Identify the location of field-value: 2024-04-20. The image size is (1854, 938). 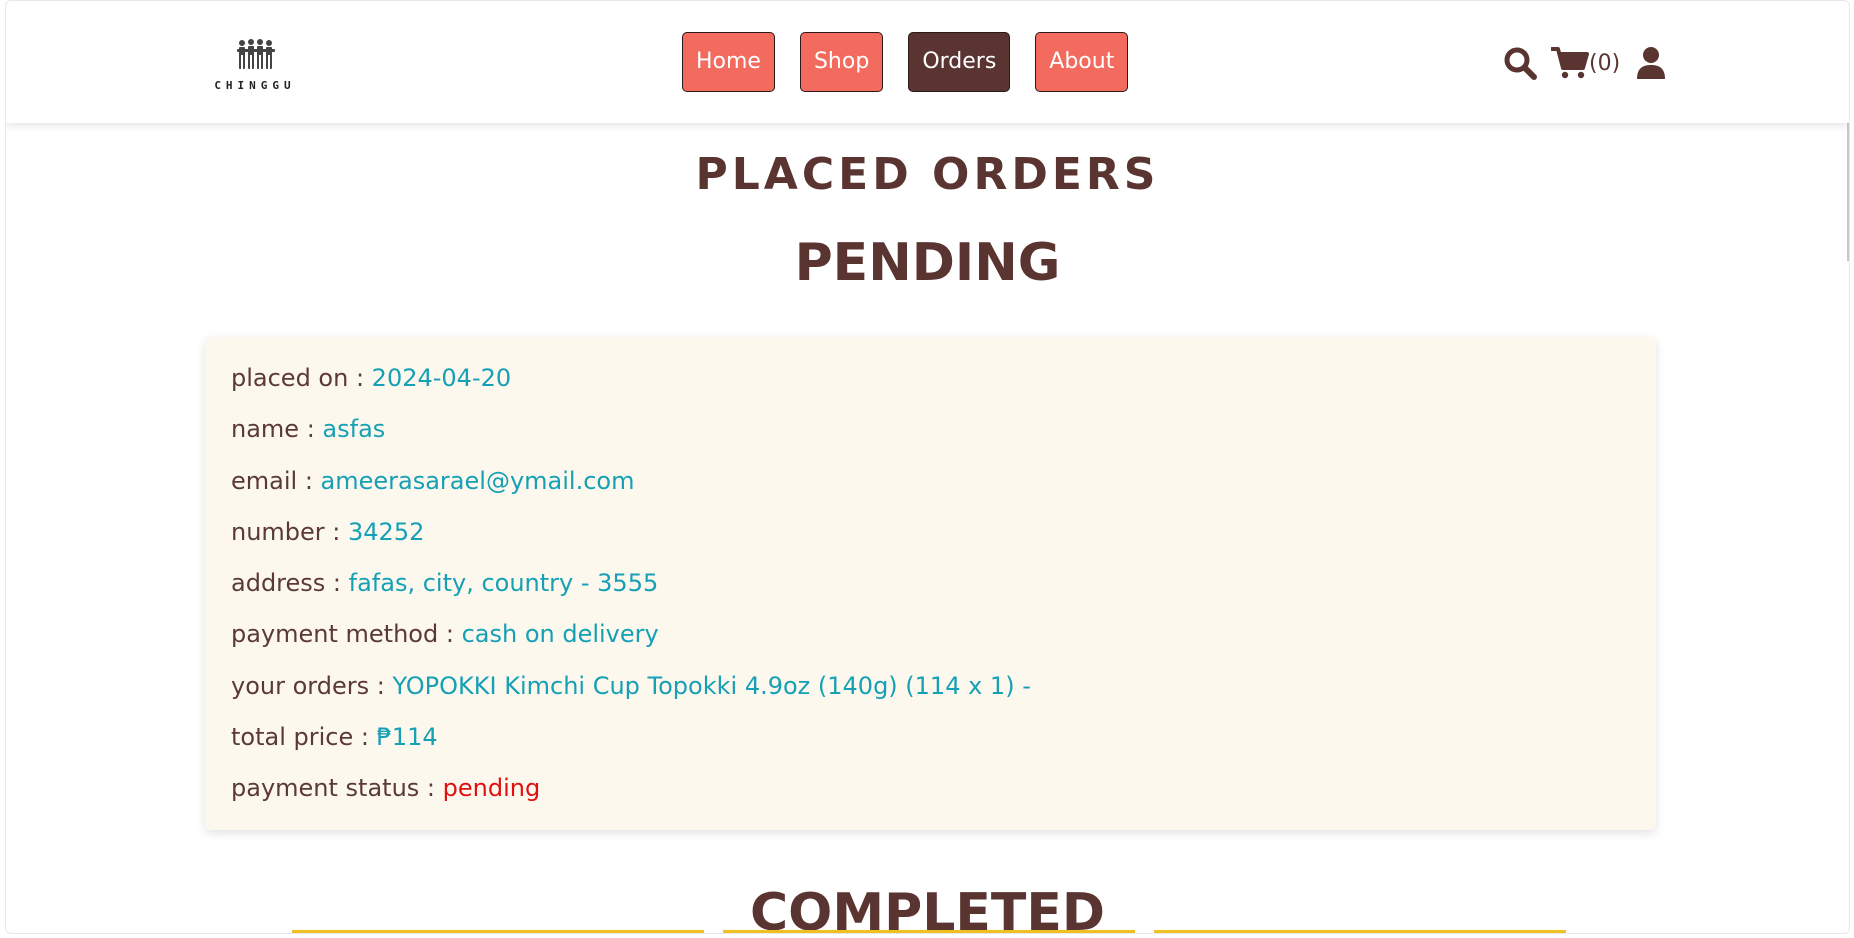
(441, 378).